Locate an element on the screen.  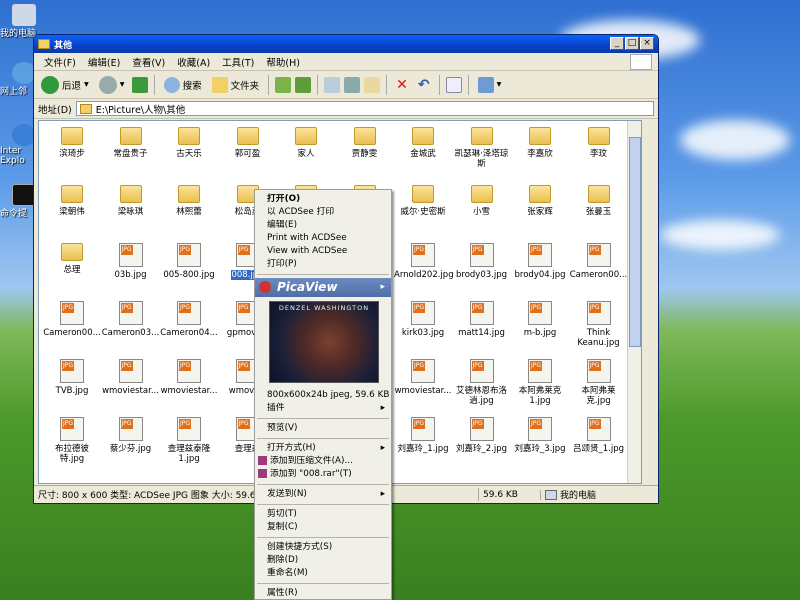
file-item: brody04.jpg is located at coordinates (540, 261).